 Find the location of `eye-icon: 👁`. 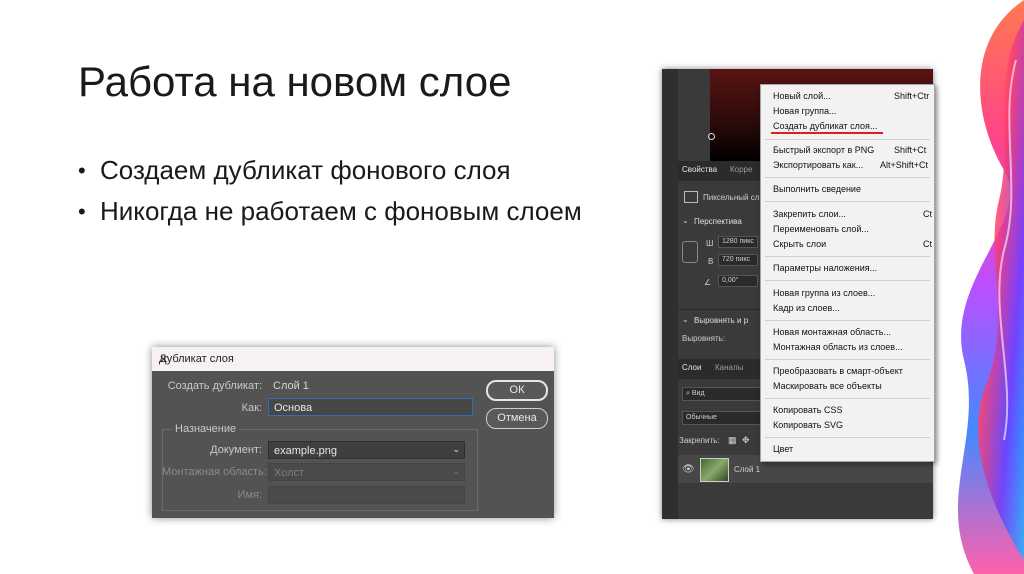

eye-icon: 👁 is located at coordinates (688, 469).